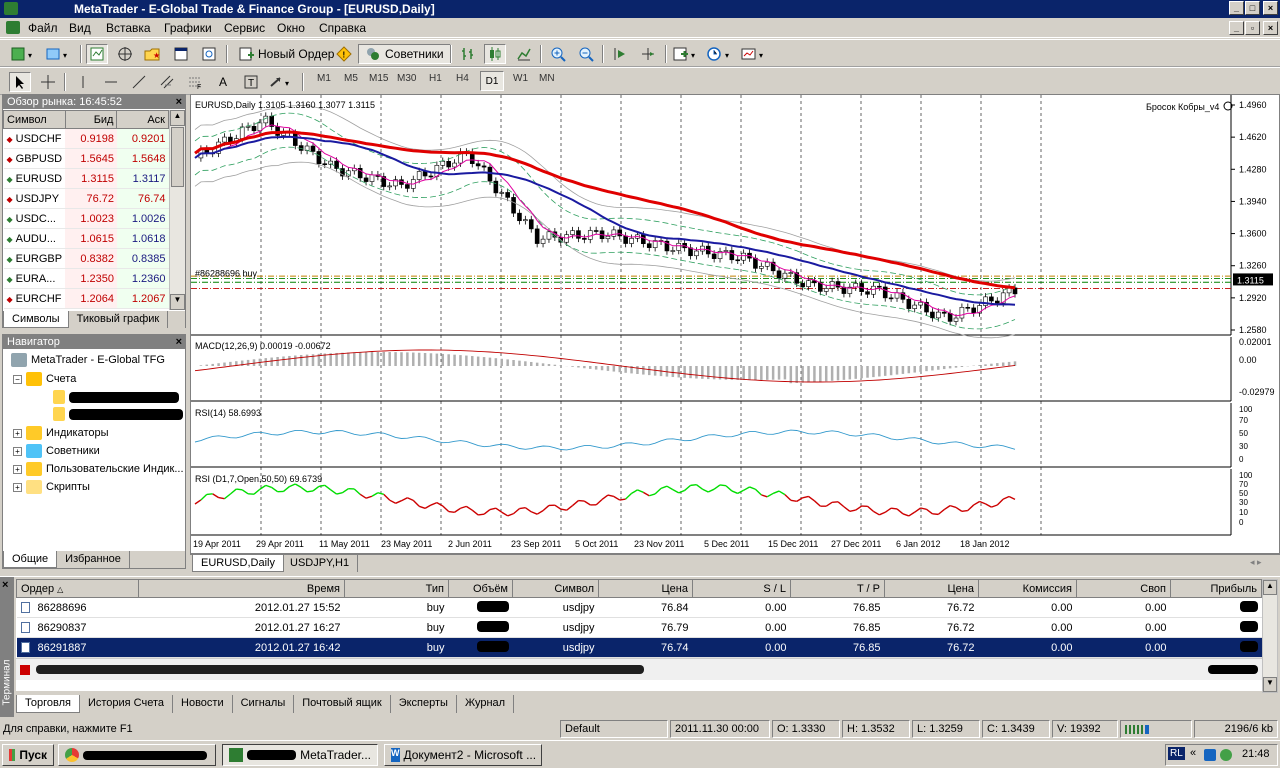  I want to click on text-label-icon: T, so click(251, 82).